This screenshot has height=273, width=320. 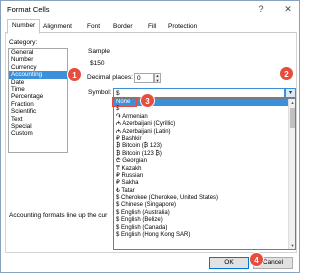 I want to click on decimal-places-label: Decimal places:, so click(x=110, y=77).